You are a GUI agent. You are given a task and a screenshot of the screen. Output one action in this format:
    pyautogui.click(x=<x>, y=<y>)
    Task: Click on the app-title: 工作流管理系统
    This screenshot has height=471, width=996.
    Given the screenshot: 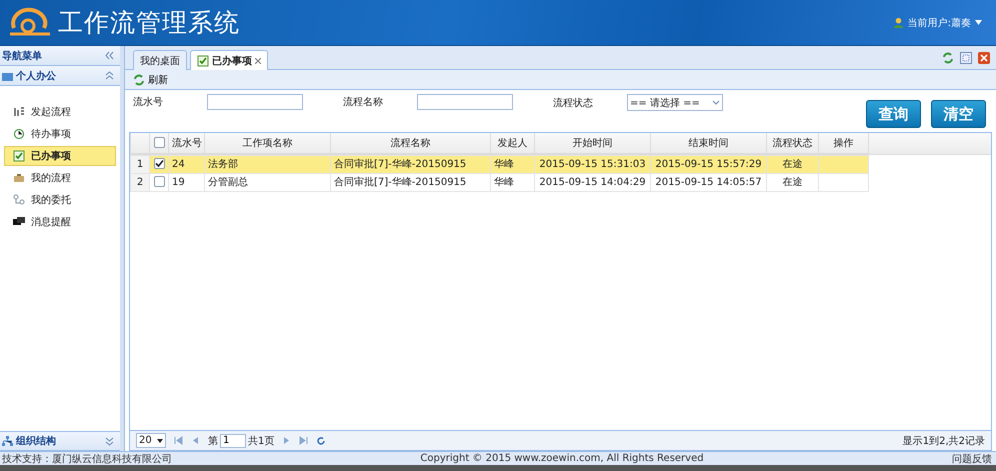 What is the action you would take?
    pyautogui.click(x=149, y=23)
    